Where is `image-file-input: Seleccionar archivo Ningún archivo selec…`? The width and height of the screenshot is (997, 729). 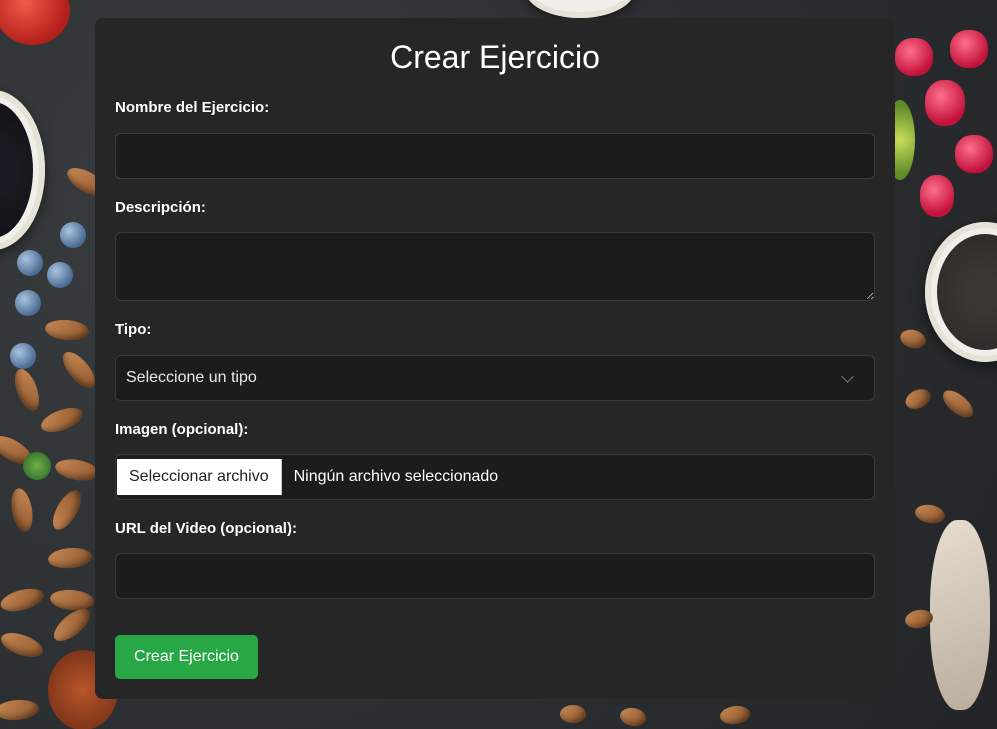 image-file-input: Seleccionar archivo Ningún archivo selec… is located at coordinates (495, 477).